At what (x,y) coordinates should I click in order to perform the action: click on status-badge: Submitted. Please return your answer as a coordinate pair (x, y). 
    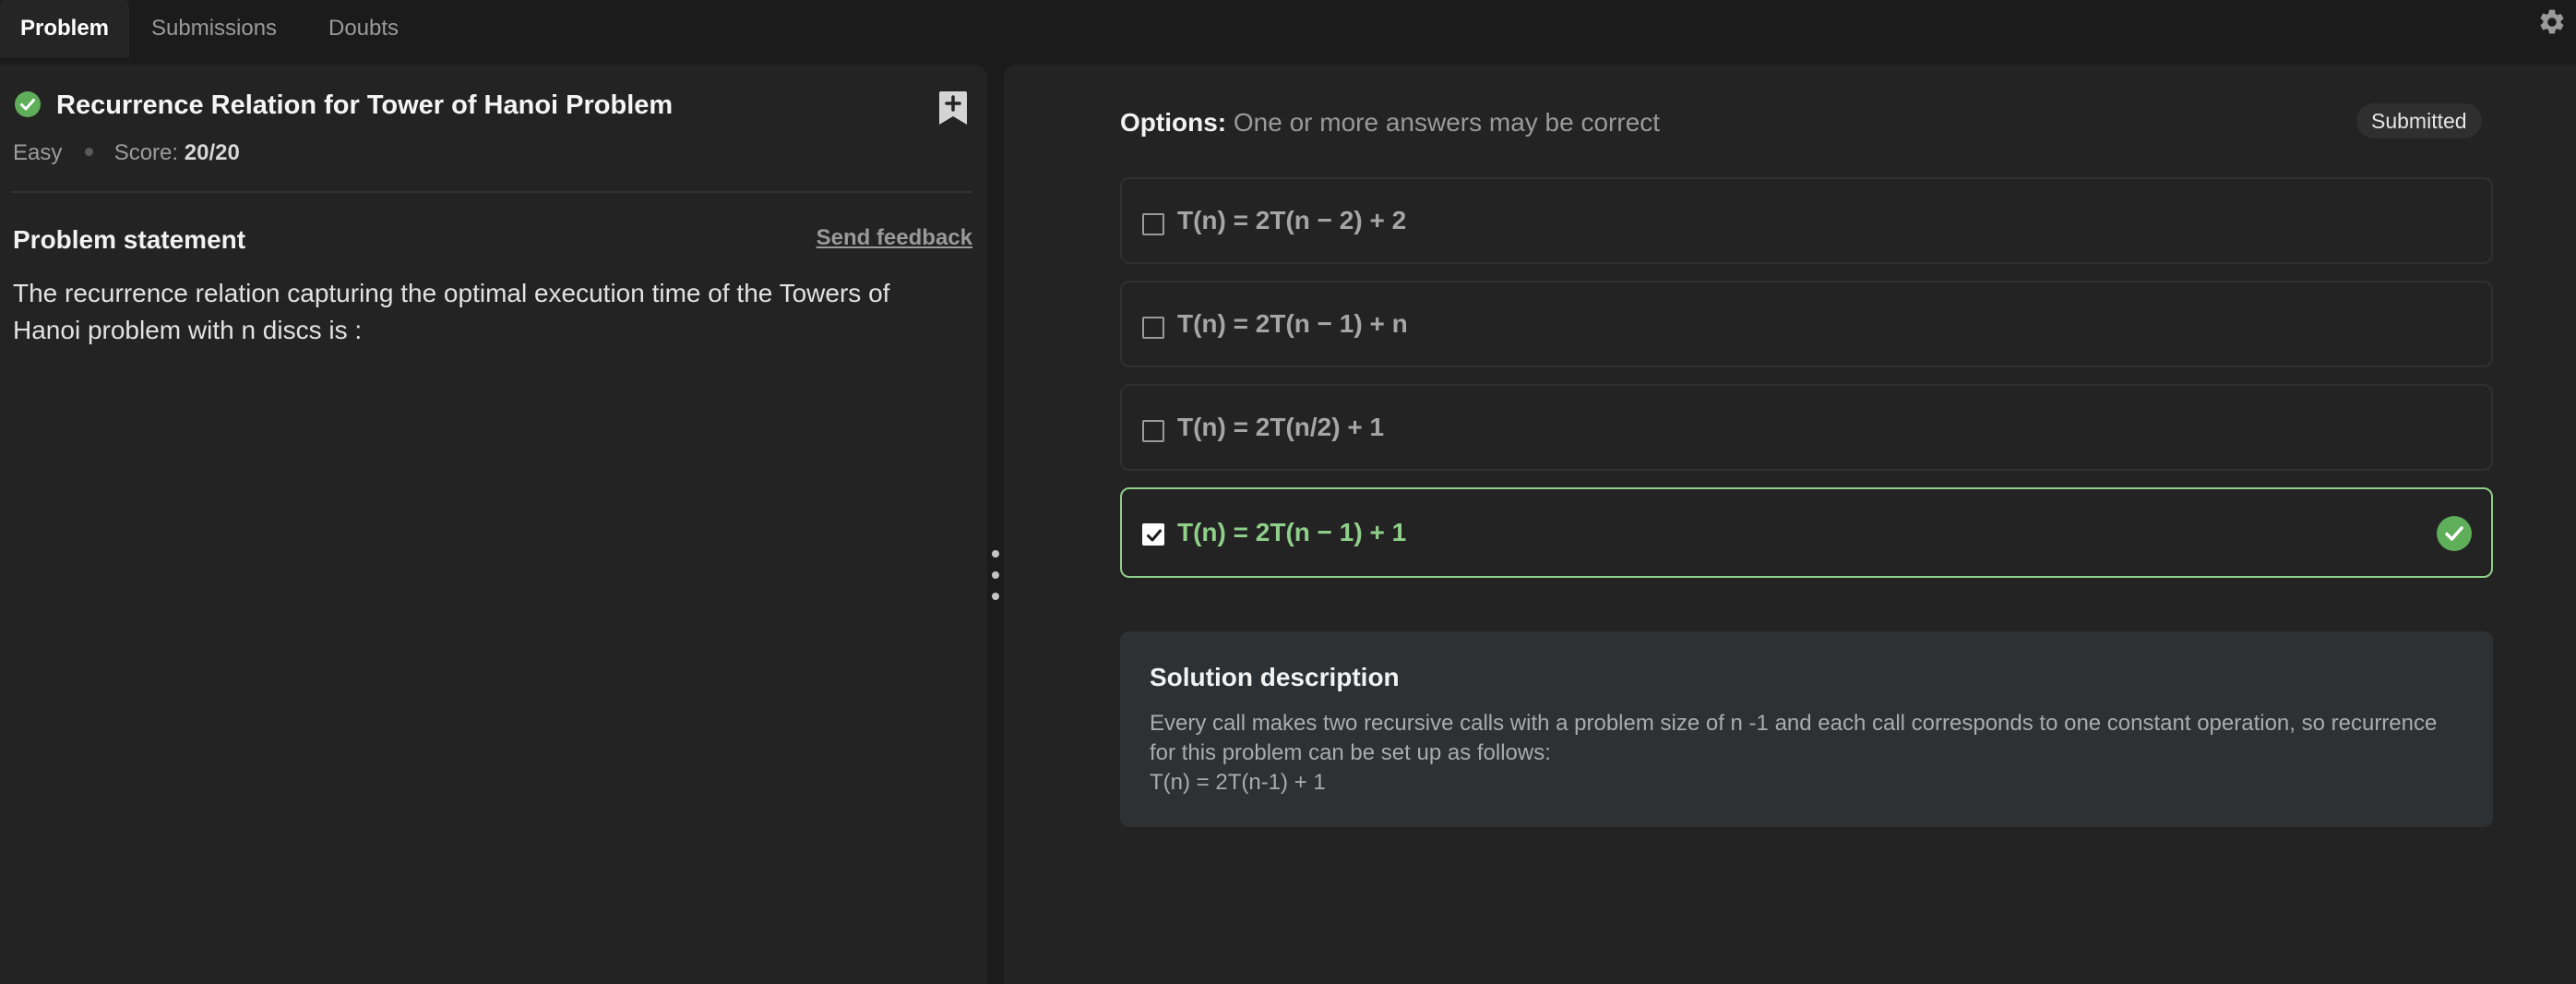
    Looking at the image, I should click on (2419, 120).